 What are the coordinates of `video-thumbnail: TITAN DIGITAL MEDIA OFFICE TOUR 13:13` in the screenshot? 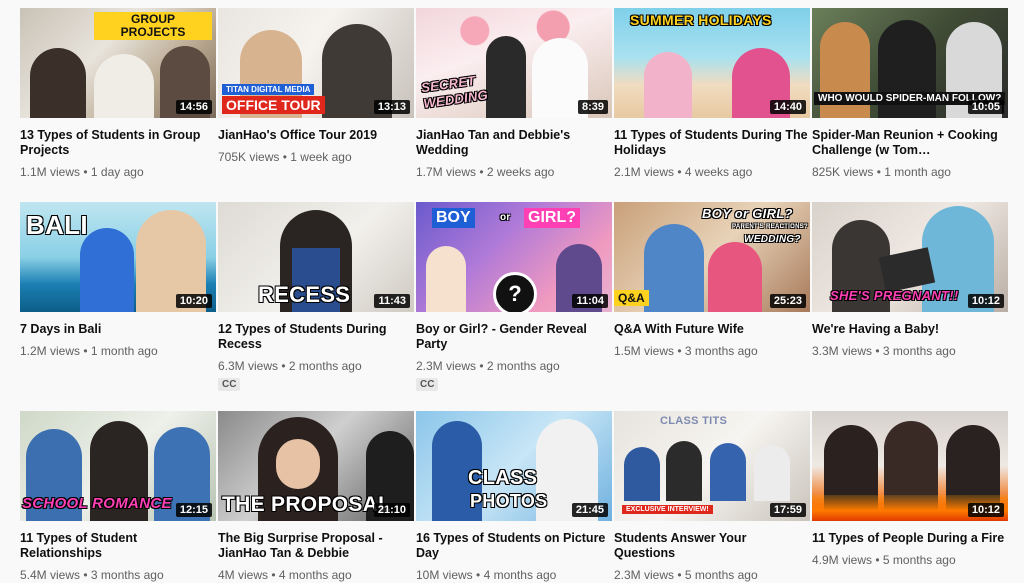 It's located at (316, 63).